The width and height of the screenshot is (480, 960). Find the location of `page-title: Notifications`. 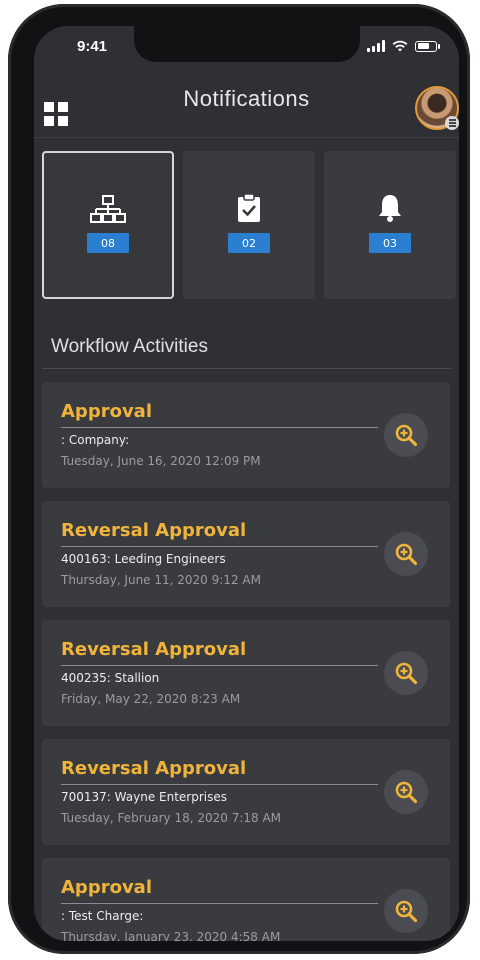

page-title: Notifications is located at coordinates (246, 98).